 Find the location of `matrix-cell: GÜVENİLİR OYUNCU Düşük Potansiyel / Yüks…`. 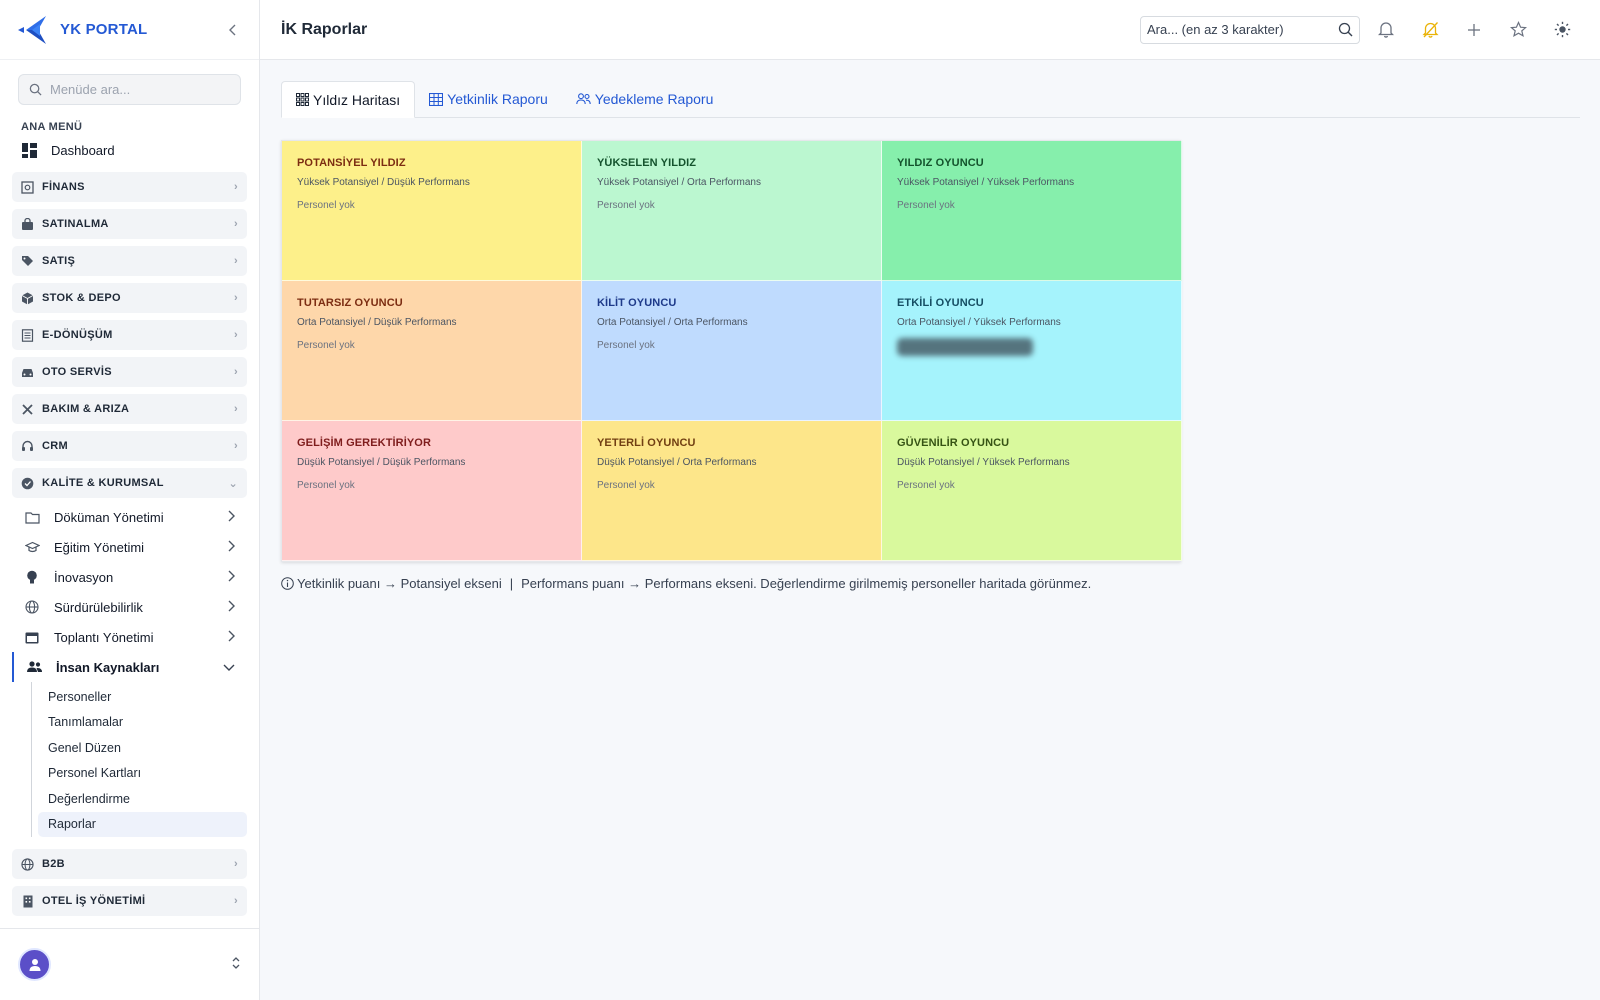

matrix-cell: GÜVENİLİR OYUNCU Düşük Potansiyel / Yüks… is located at coordinates (1032, 491).